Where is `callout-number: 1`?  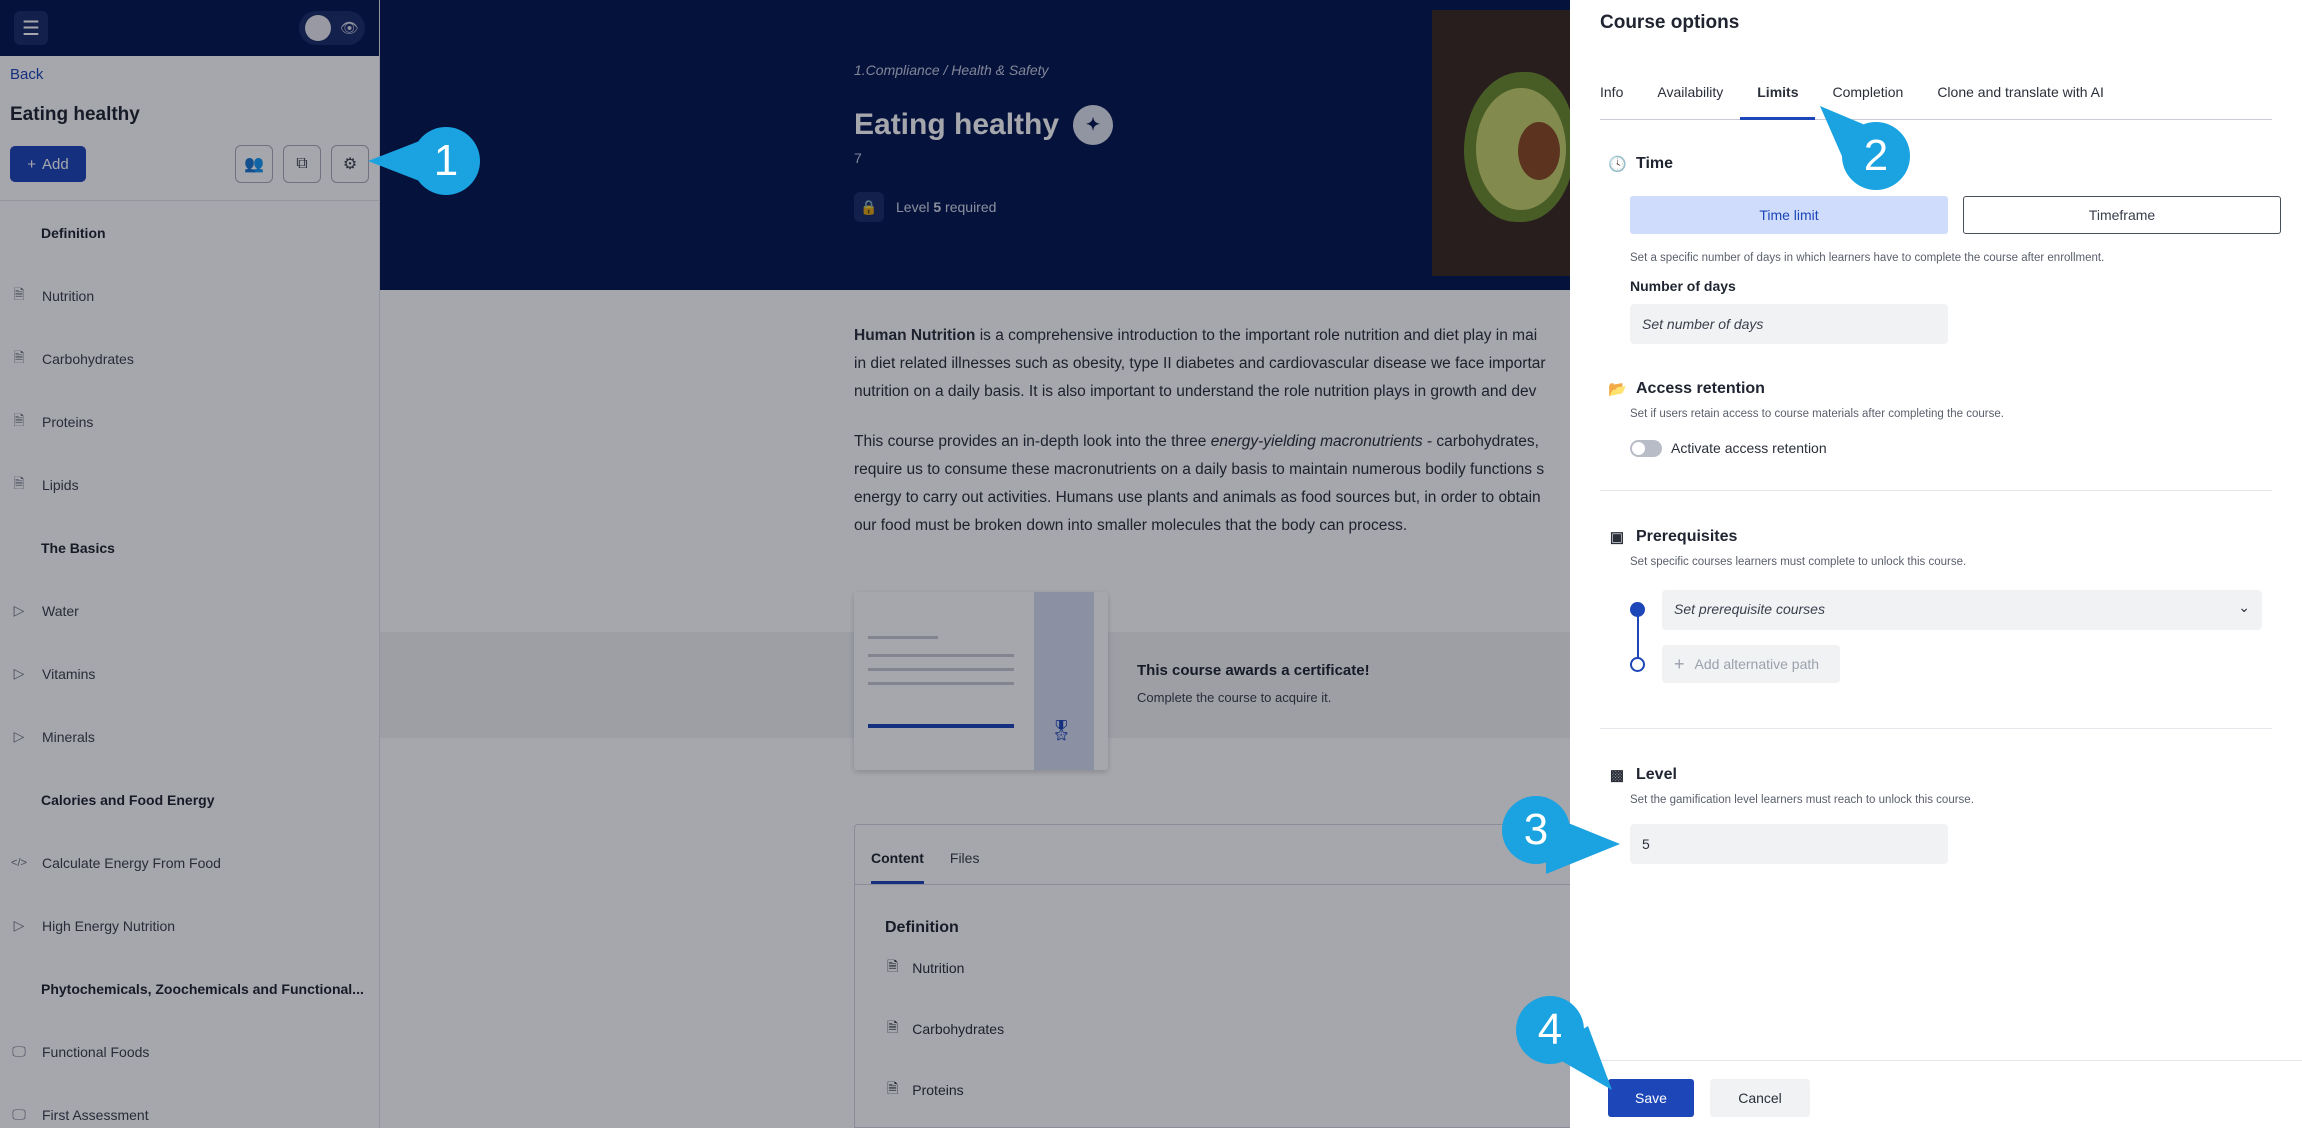 callout-number: 1 is located at coordinates (446, 160).